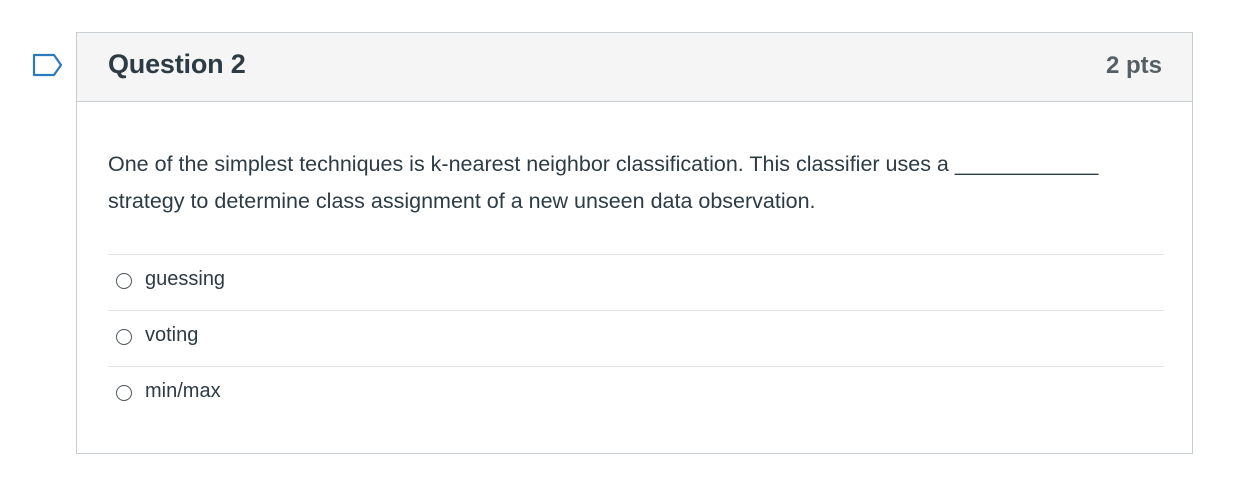  I want to click on question-header: Question 2 2 pts, so click(634, 67).